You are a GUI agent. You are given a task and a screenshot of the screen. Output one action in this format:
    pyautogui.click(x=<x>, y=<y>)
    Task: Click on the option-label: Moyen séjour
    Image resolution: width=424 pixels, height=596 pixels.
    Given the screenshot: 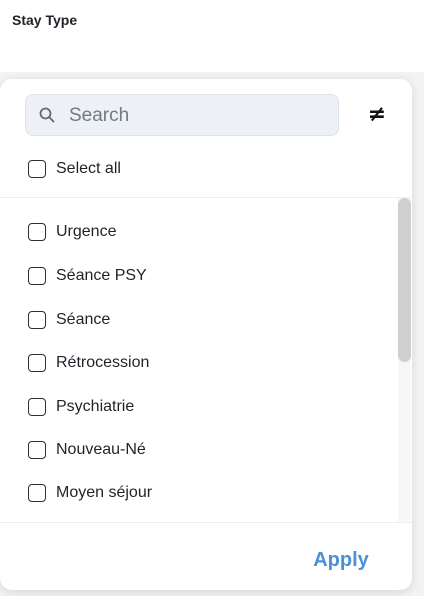 What is the action you would take?
    pyautogui.click(x=104, y=492)
    